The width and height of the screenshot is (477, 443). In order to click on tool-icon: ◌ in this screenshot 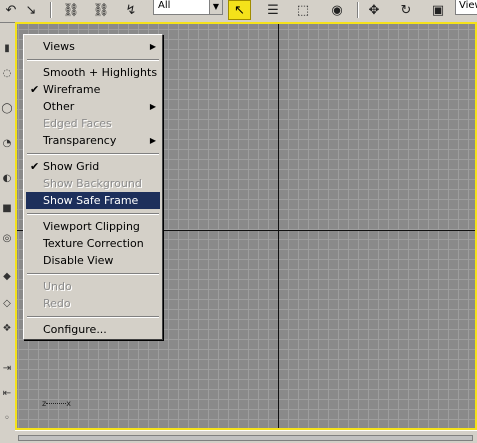, I will do `click(7, 74)`.